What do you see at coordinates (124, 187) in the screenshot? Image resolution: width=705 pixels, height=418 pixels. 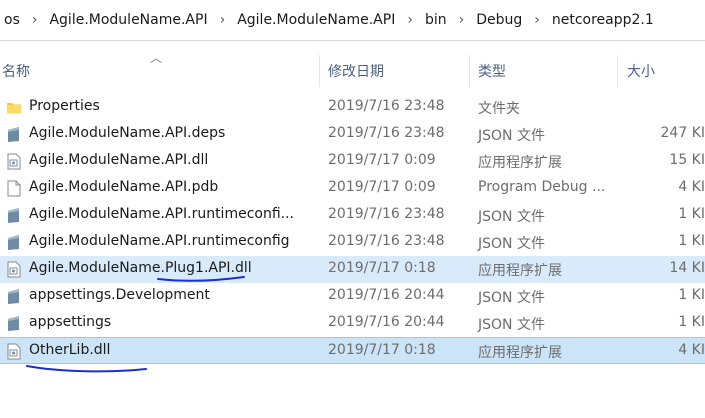 I see `file-name: Agile.ModuleName.API.pdb` at bounding box center [124, 187].